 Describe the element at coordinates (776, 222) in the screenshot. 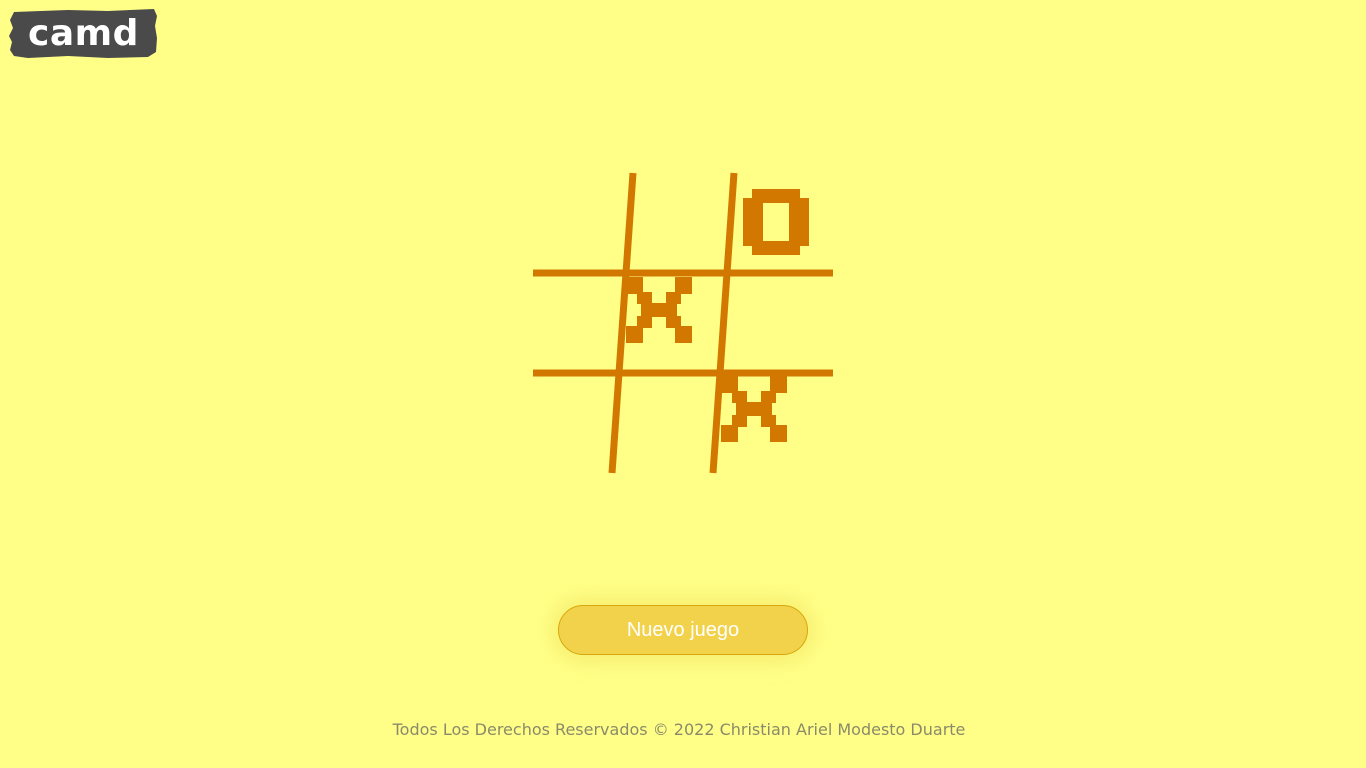

I see `o-mark-icon` at that location.